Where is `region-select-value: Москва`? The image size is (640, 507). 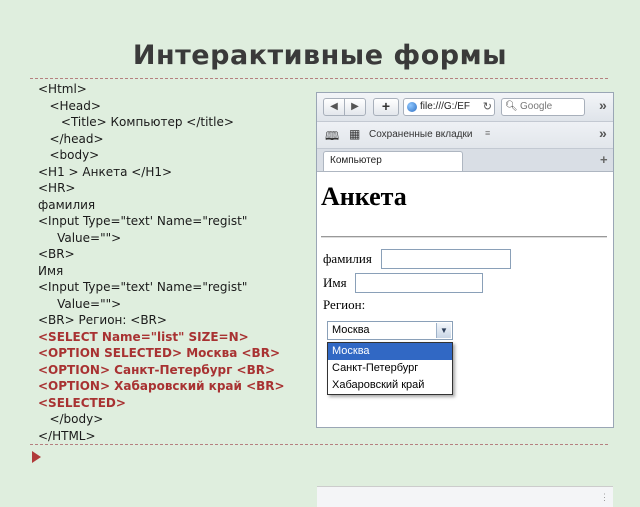
region-select-value: Москва is located at coordinates (351, 330).